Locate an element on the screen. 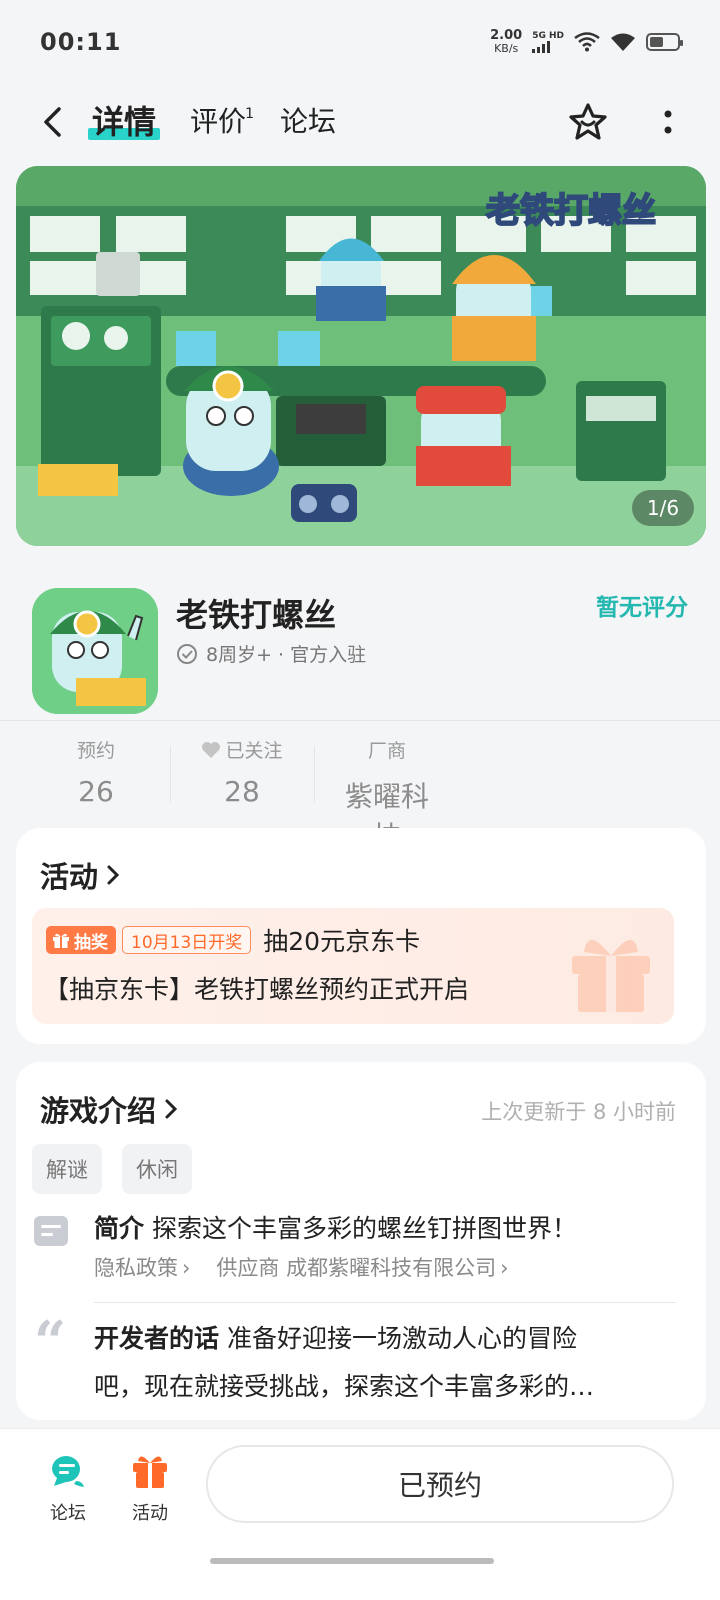  app-info: 老铁打螺丝 8周岁+ · 官方入驻 暂无评分 is located at coordinates (360, 645).